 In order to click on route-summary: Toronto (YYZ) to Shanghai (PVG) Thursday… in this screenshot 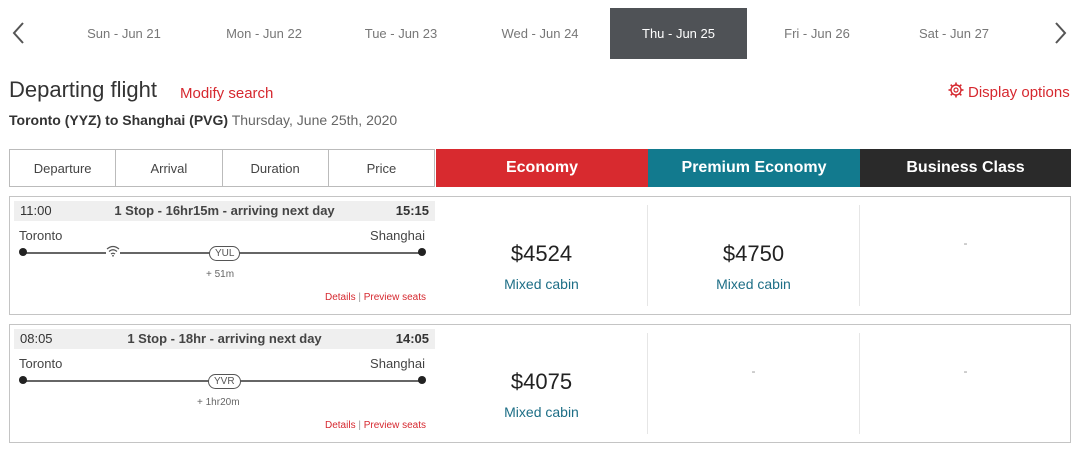, I will do `click(203, 120)`.